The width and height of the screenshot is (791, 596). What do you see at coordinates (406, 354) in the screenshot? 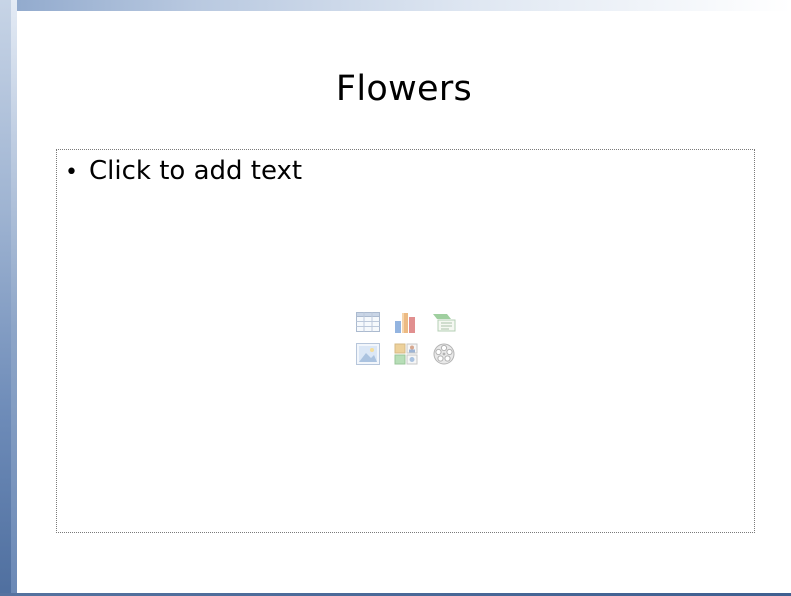
I see `insert-clipart-icon` at bounding box center [406, 354].